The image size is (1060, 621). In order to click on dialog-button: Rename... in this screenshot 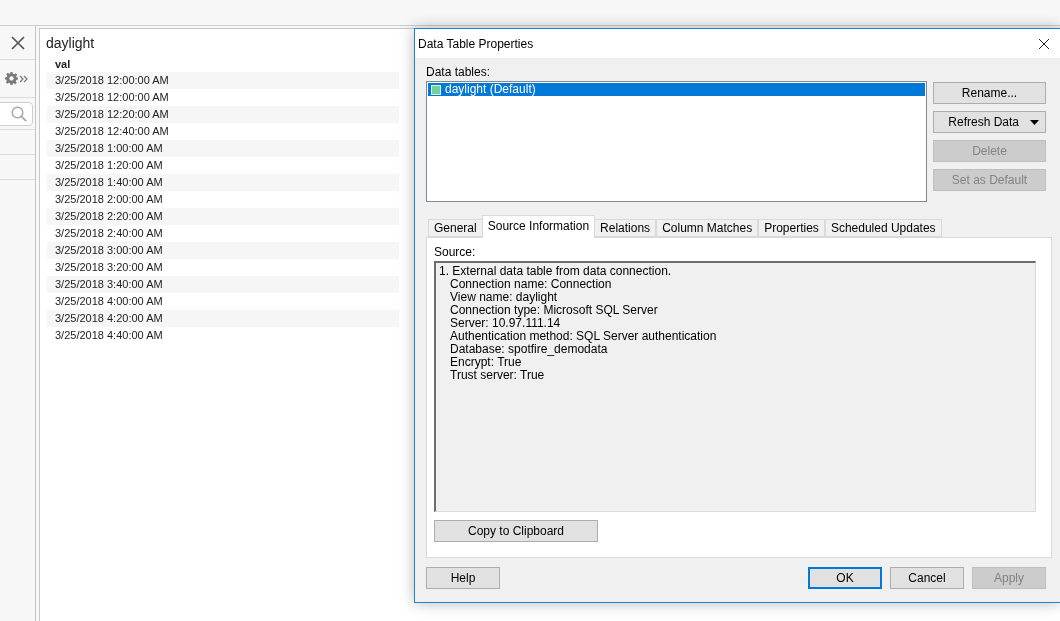, I will do `click(989, 93)`.